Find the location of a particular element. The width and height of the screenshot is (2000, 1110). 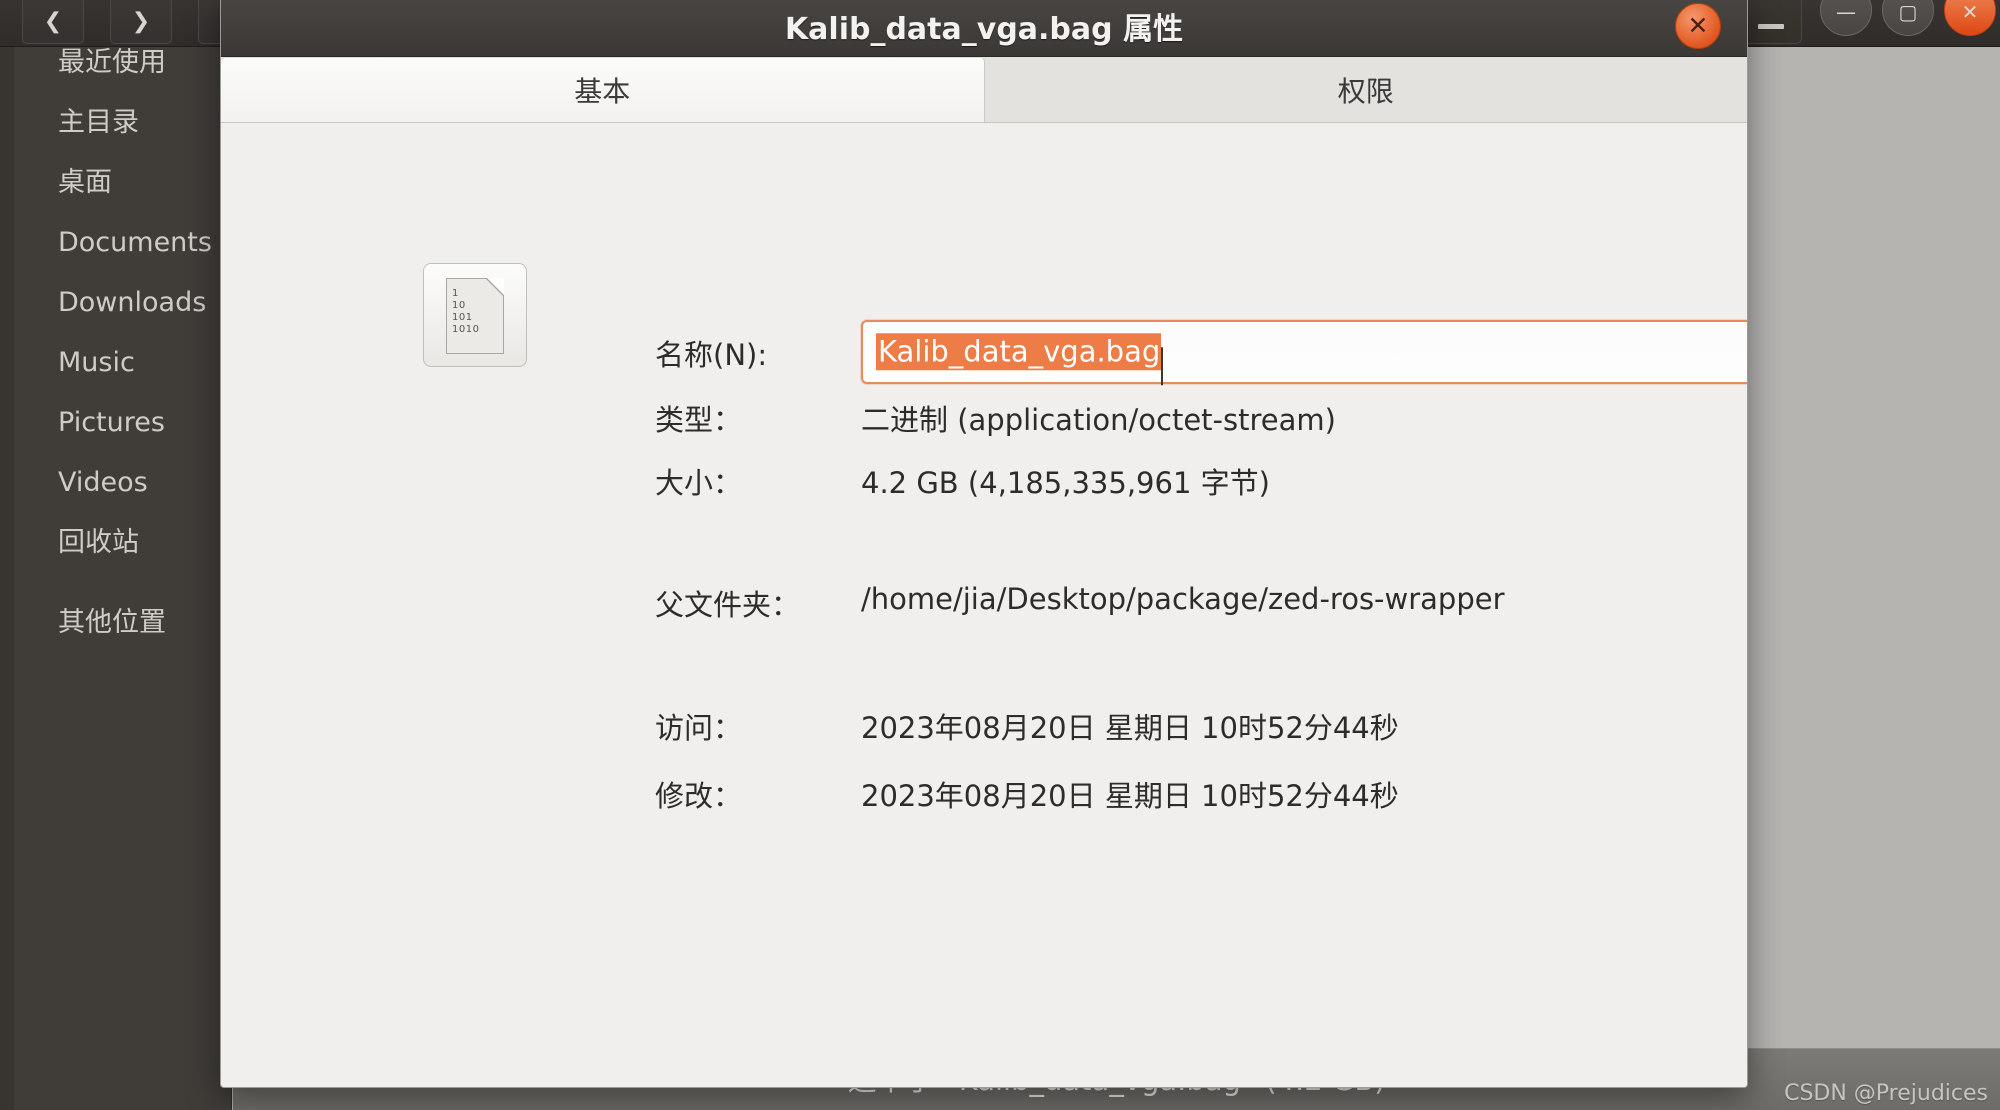

type-value: 二进制 (application/octet-stream) is located at coordinates (1098, 420).